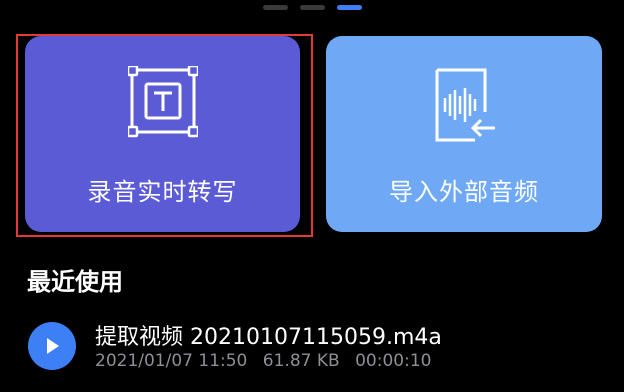 The height and width of the screenshot is (392, 624). I want to click on play-button, so click(52, 346).